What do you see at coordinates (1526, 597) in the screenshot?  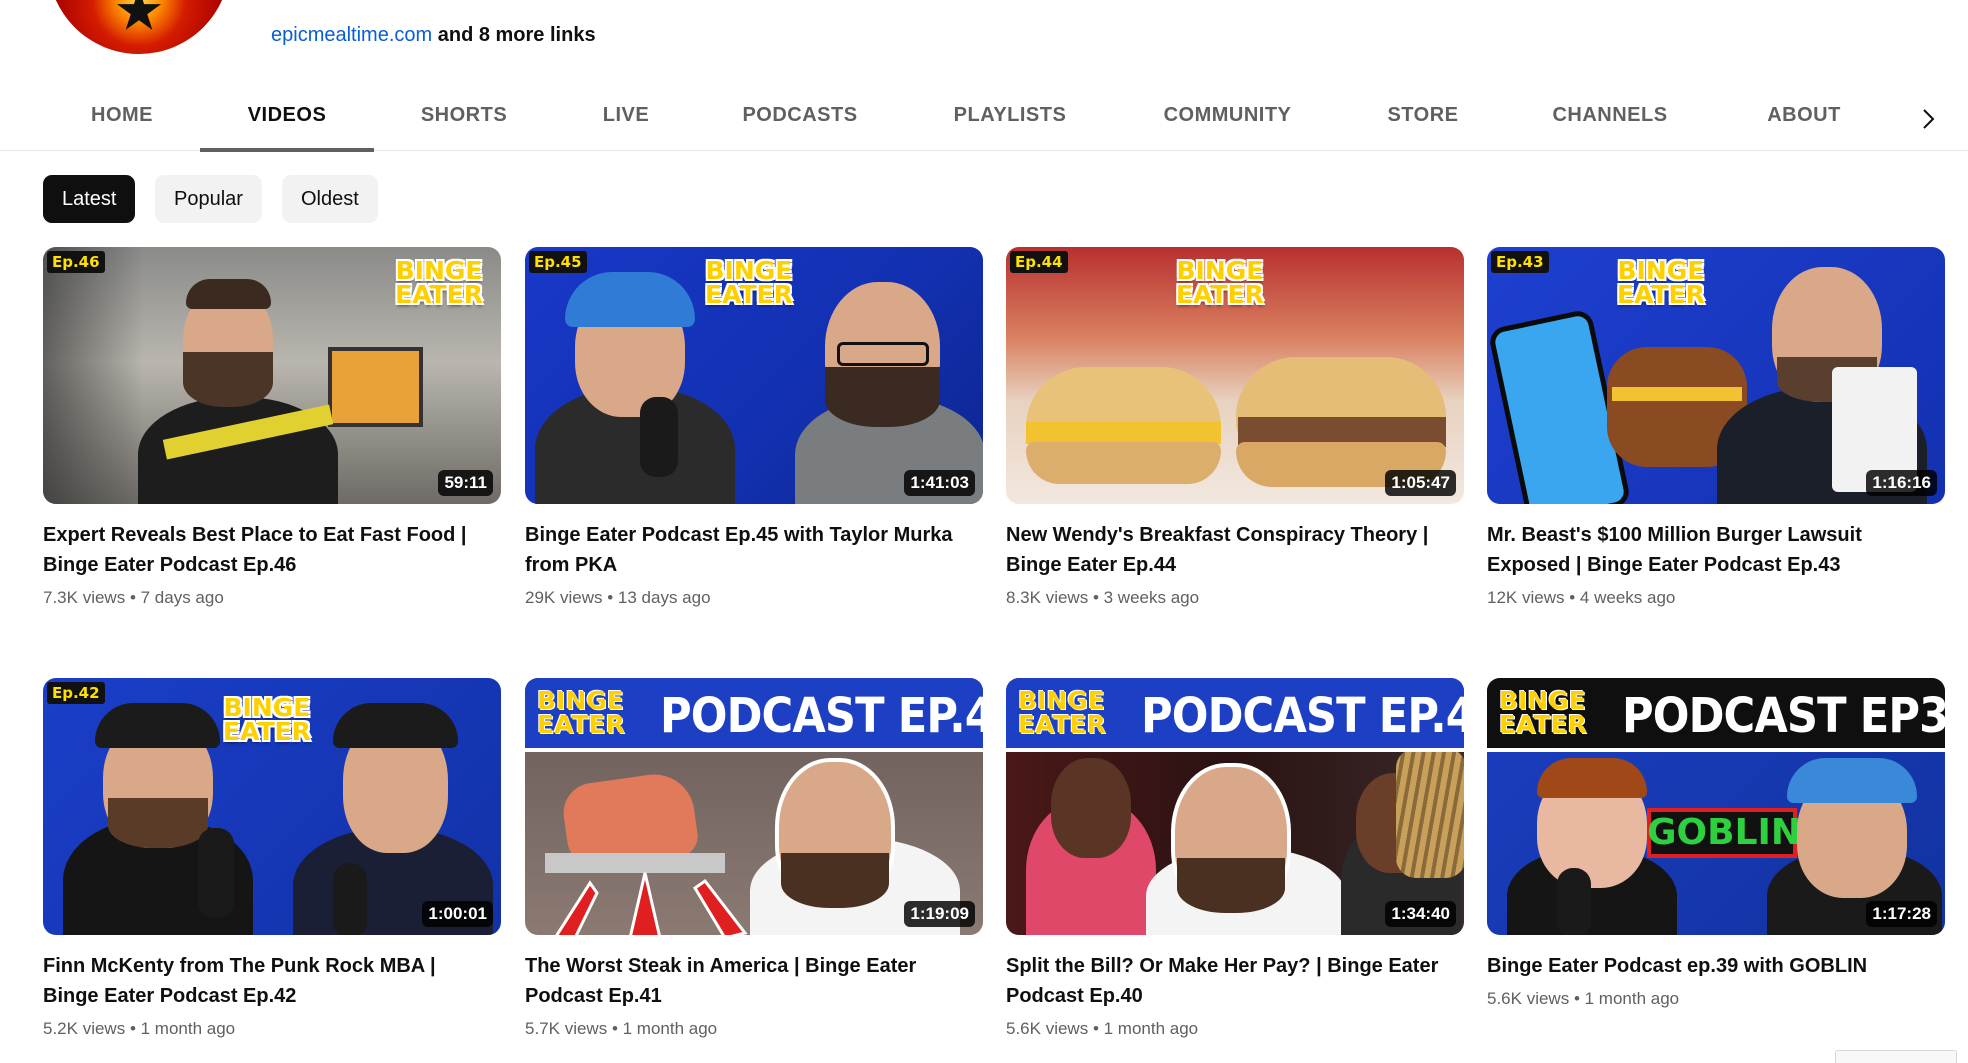 I see `view-count: 12K views` at bounding box center [1526, 597].